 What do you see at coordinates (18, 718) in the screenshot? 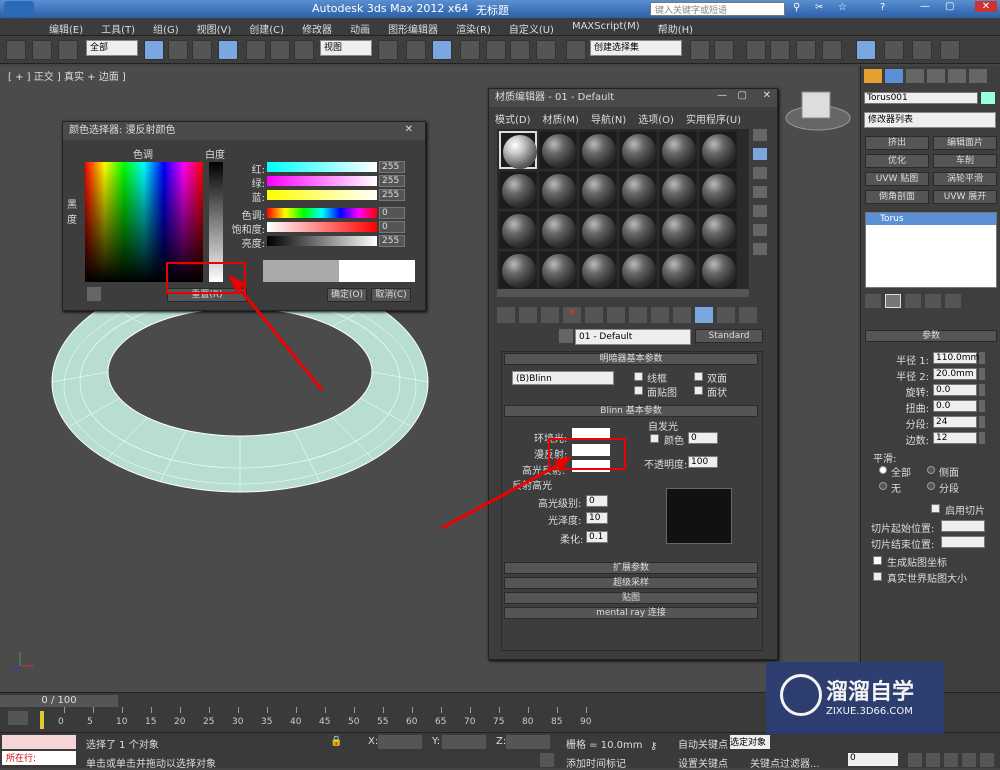
I see `track-bar-icon` at bounding box center [18, 718].